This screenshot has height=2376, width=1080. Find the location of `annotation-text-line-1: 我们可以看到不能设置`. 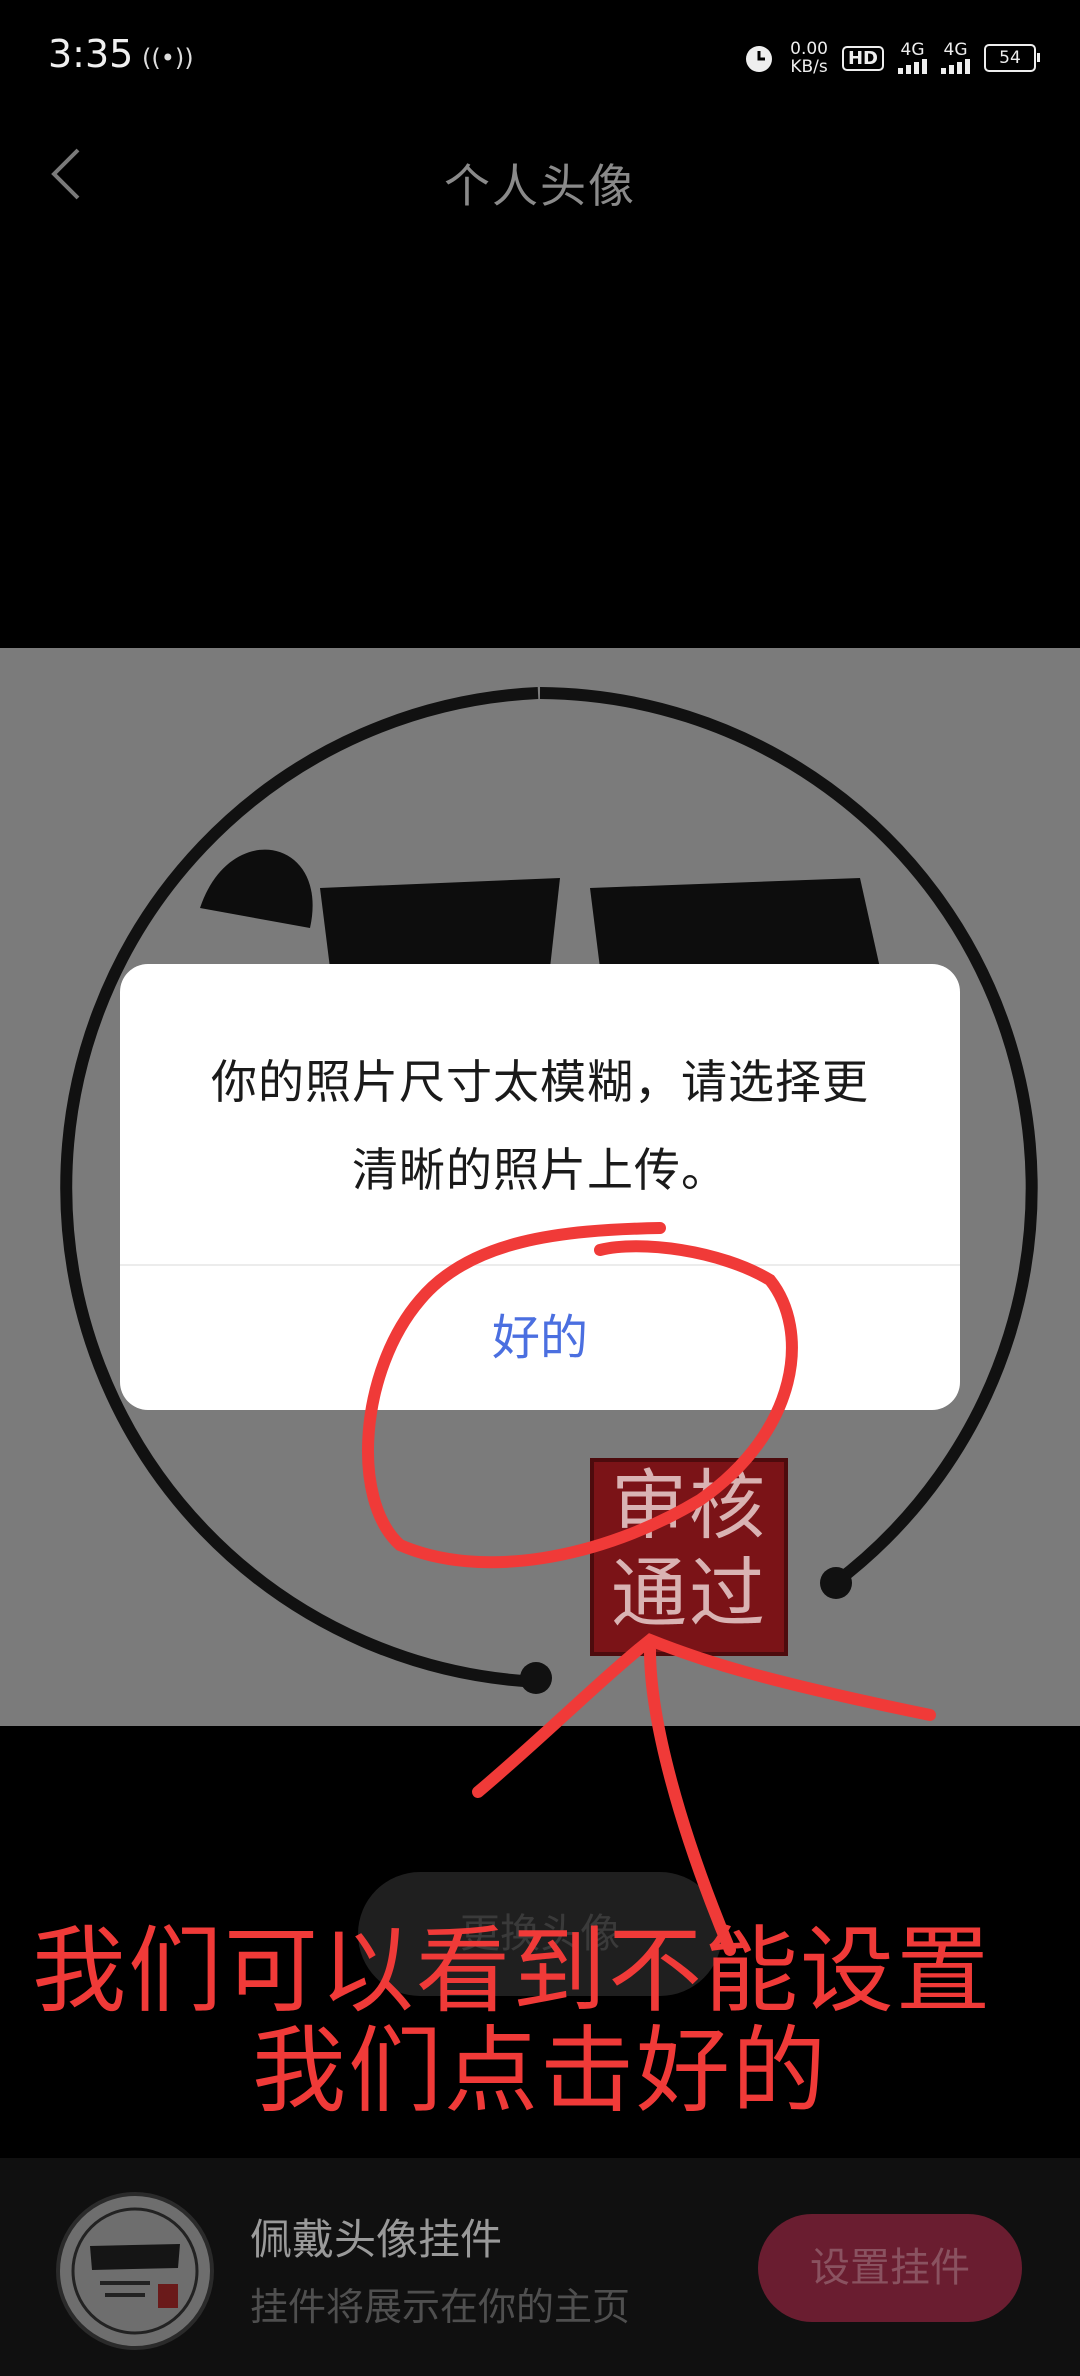

annotation-text-line-1: 我们可以看到不能设置 is located at coordinates (511, 1971).